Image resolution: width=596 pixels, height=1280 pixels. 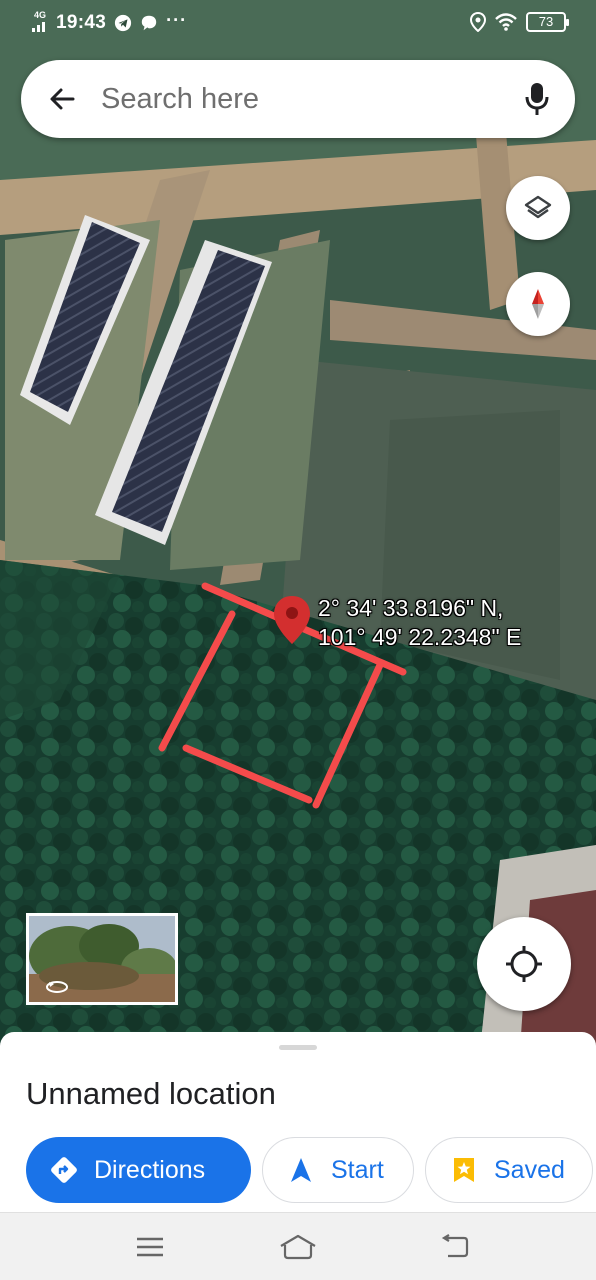 I want to click on chat-bubble-icon, so click(x=149, y=23).